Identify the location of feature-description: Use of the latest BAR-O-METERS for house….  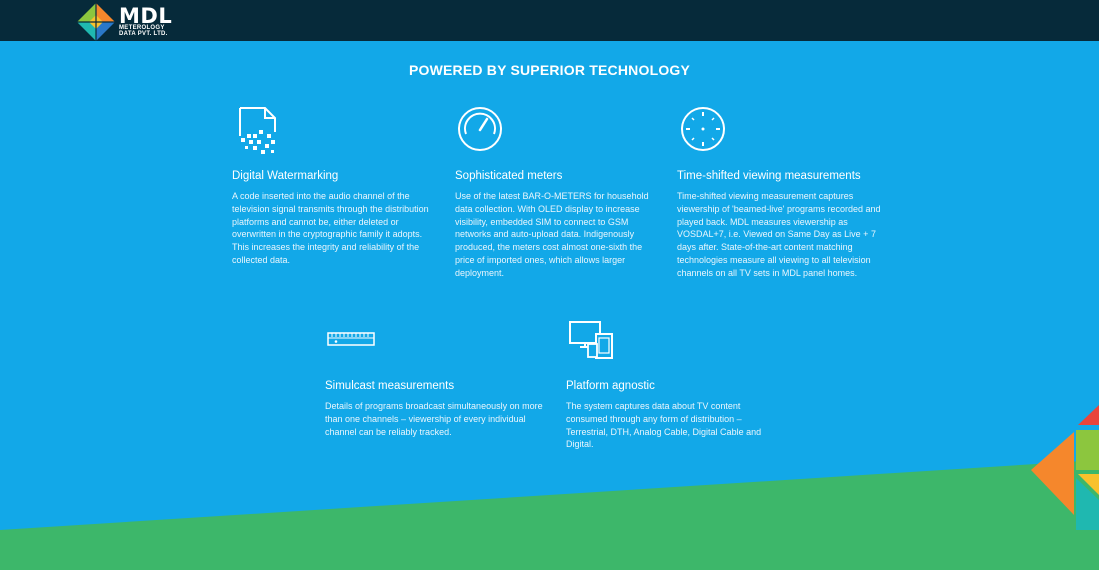
(552, 234).